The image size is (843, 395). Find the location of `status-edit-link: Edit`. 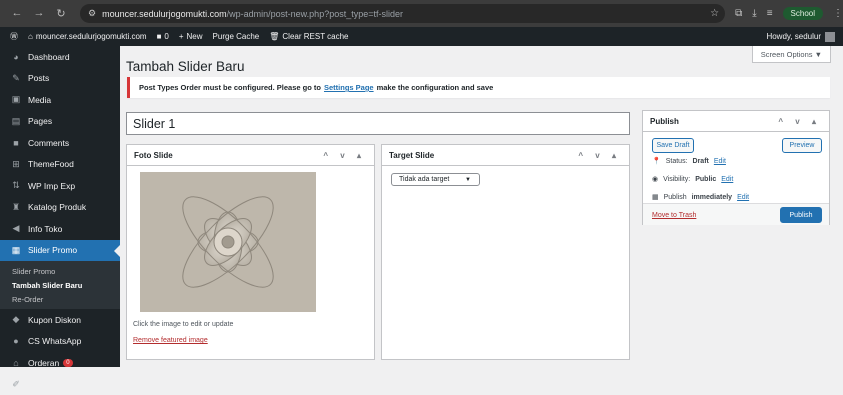

status-edit-link: Edit is located at coordinates (720, 161).